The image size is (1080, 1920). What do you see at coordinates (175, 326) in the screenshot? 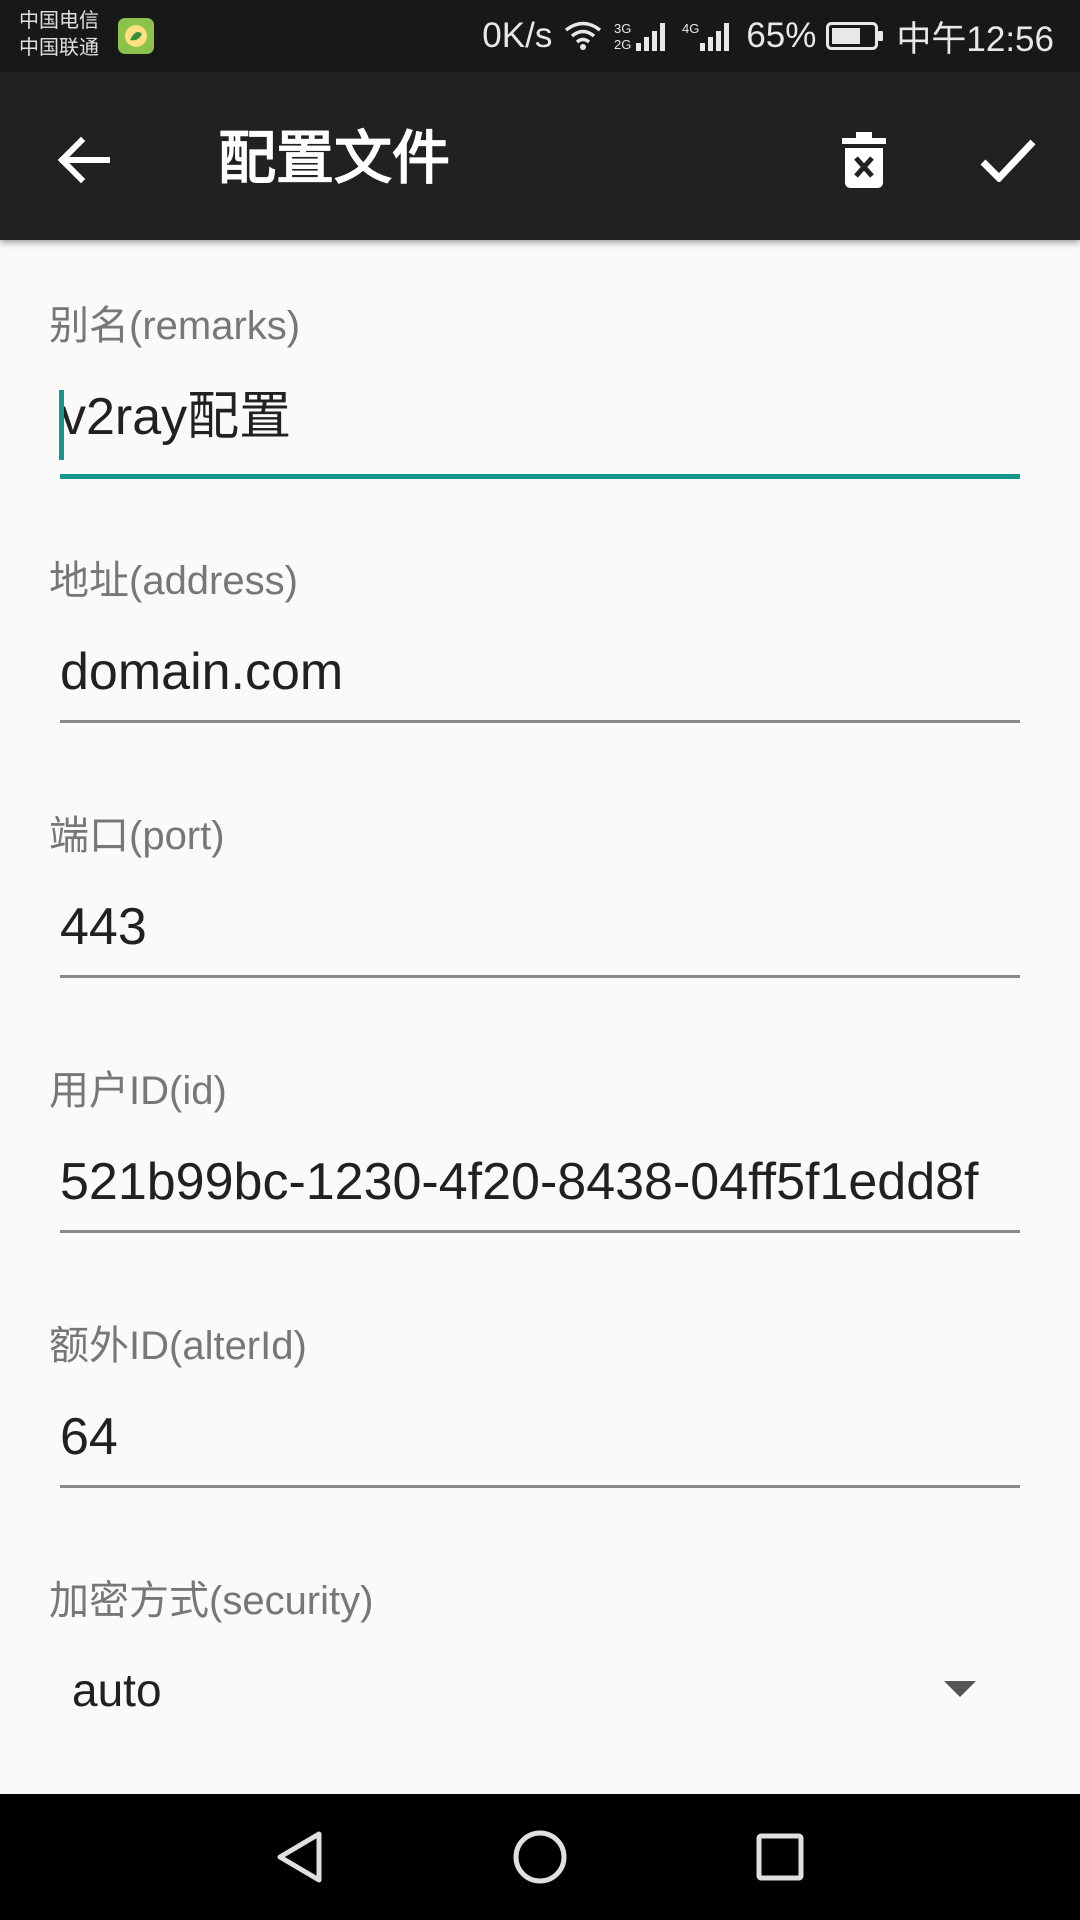
I see `remarks-label: 别名(remarks)` at bounding box center [175, 326].